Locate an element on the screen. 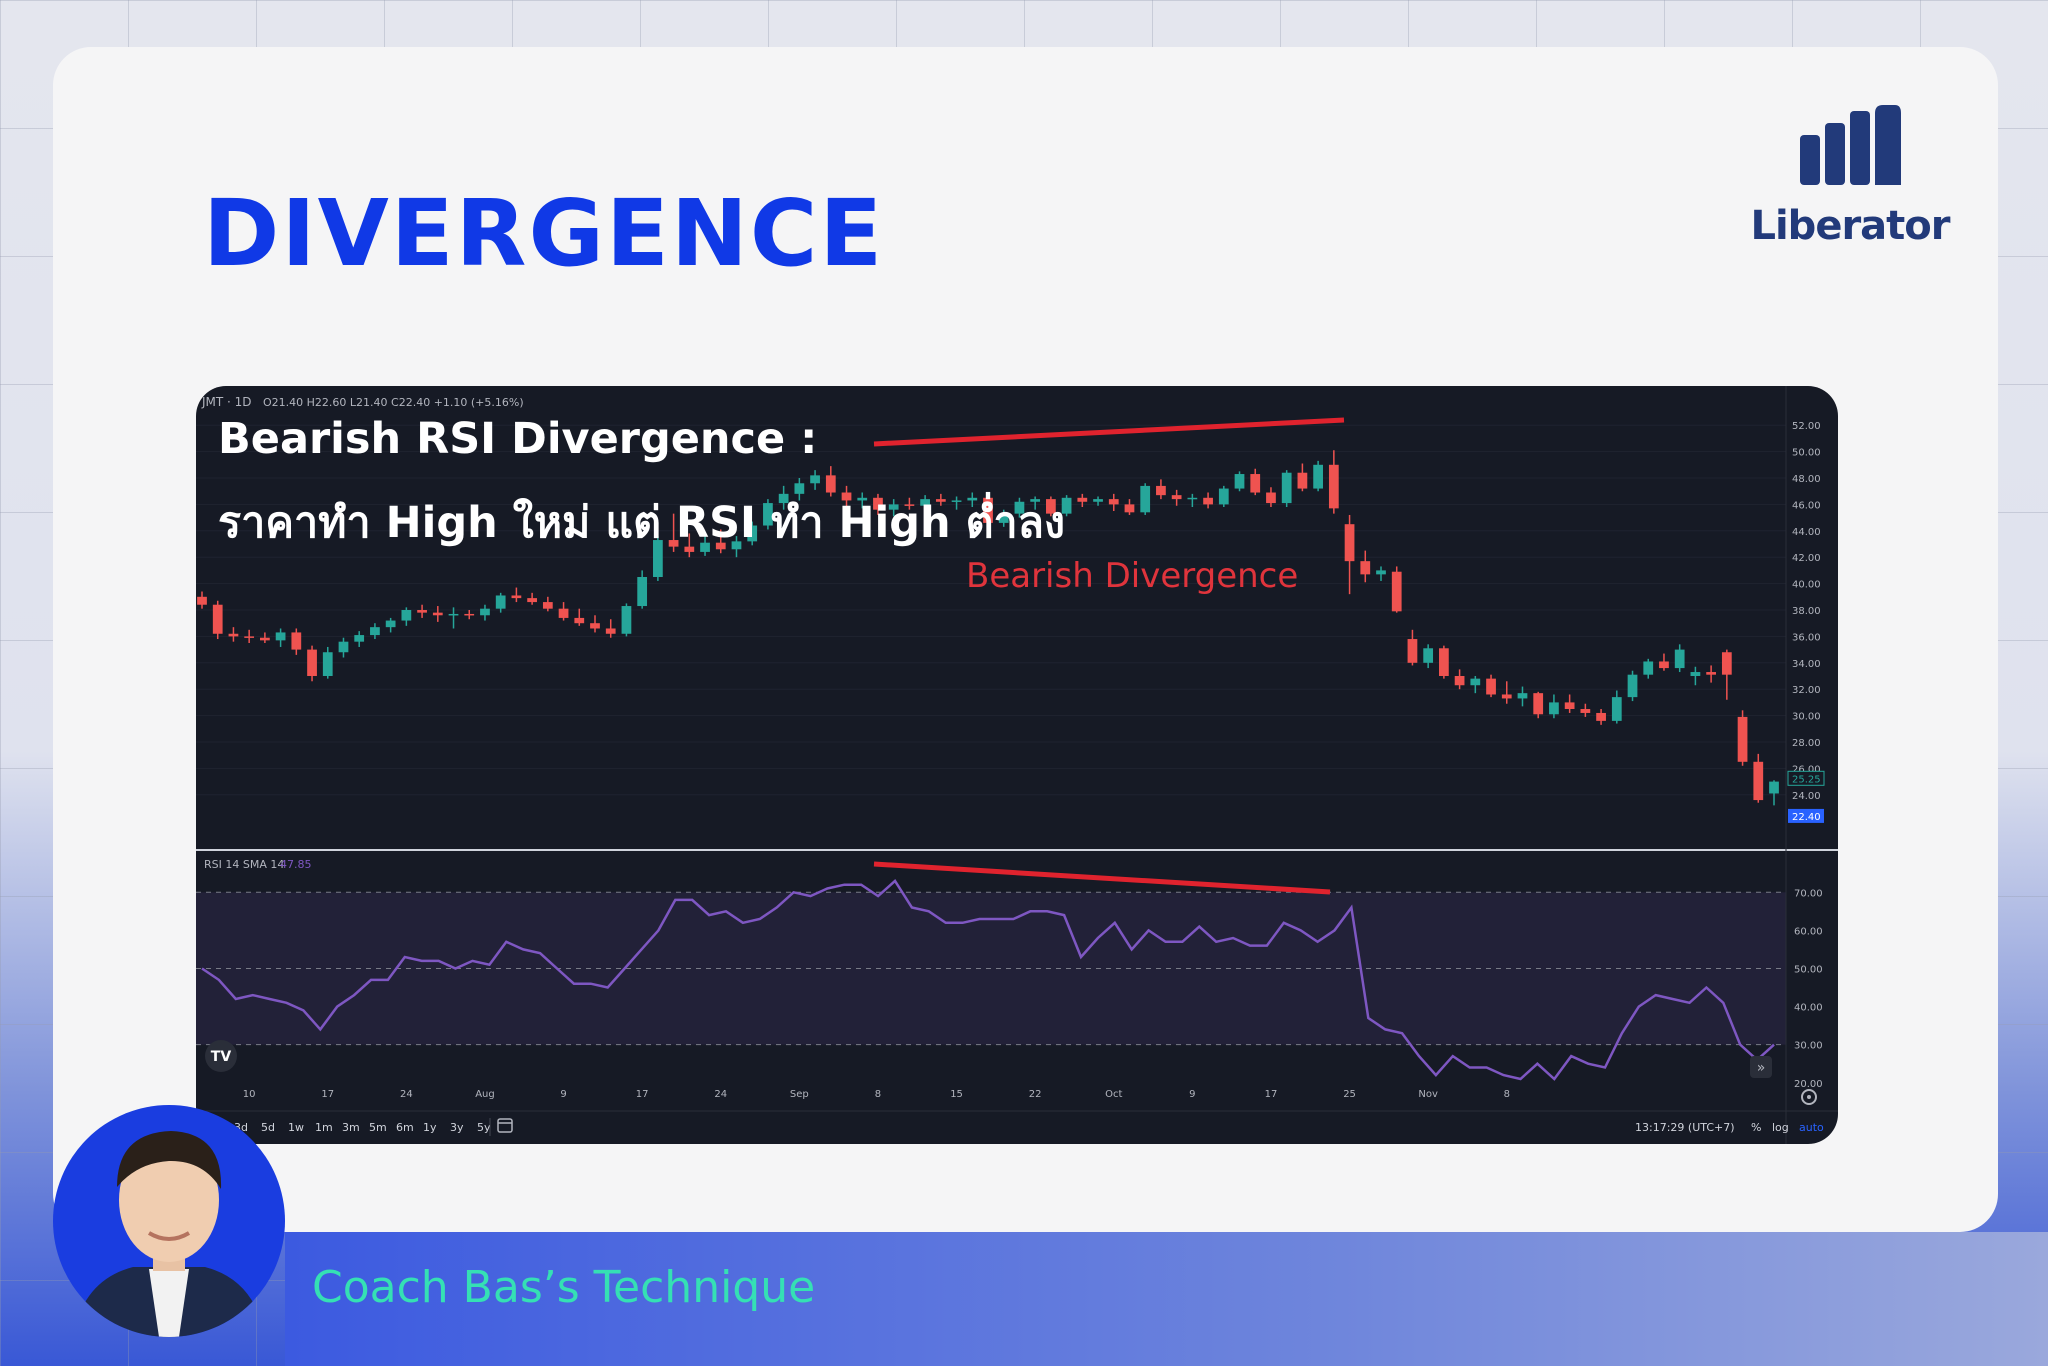 This screenshot has height=1366, width=2048. price-tick-label: 38.00 is located at coordinates (1806, 611).